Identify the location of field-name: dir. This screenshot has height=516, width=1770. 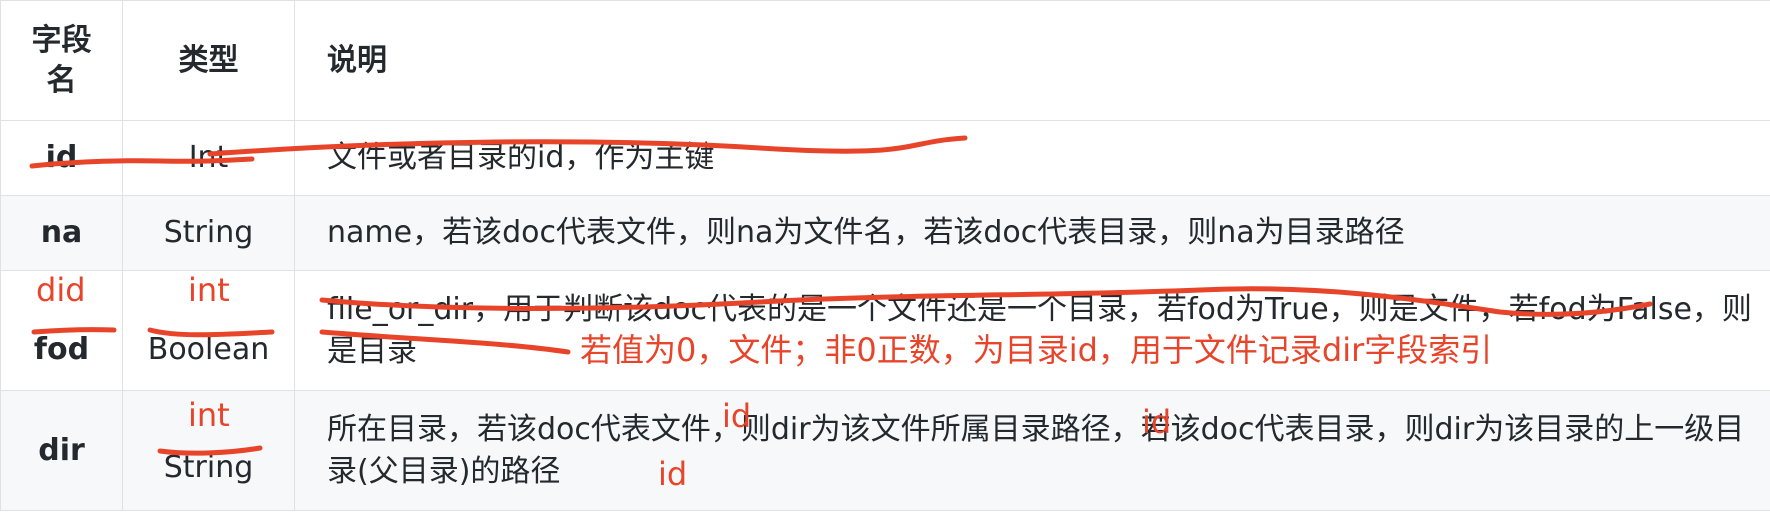
(61, 450).